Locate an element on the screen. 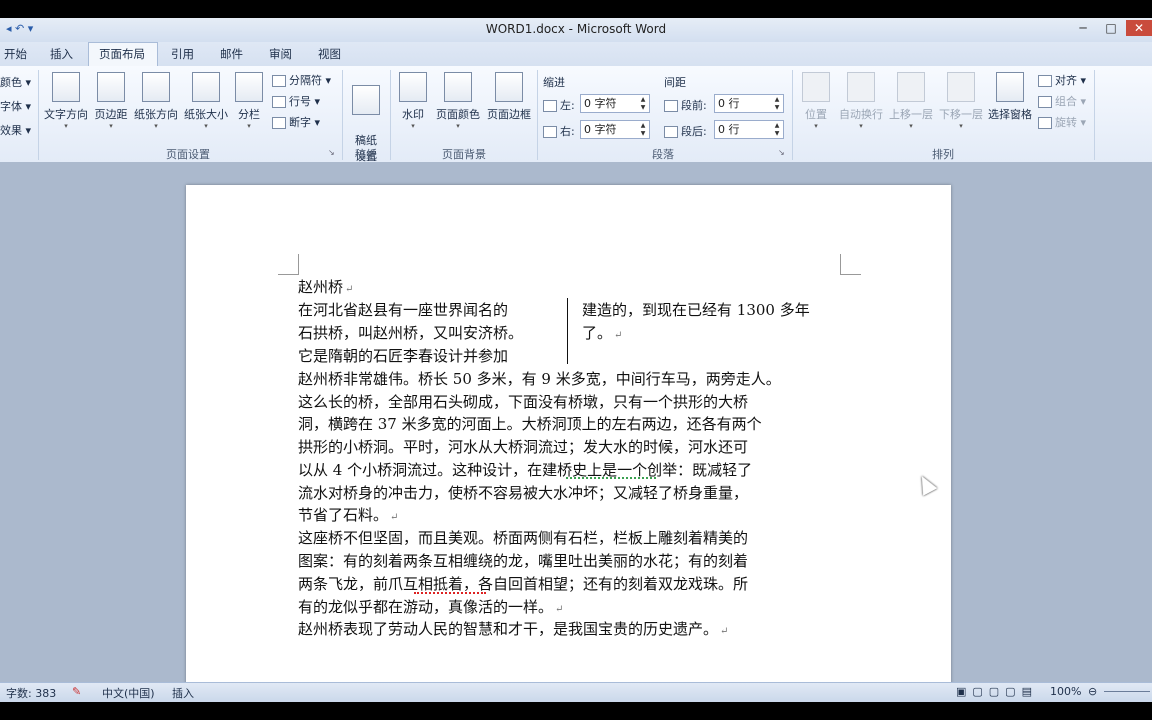 This screenshot has width=1152, height=720. tab-references: 引用 is located at coordinates (182, 54).